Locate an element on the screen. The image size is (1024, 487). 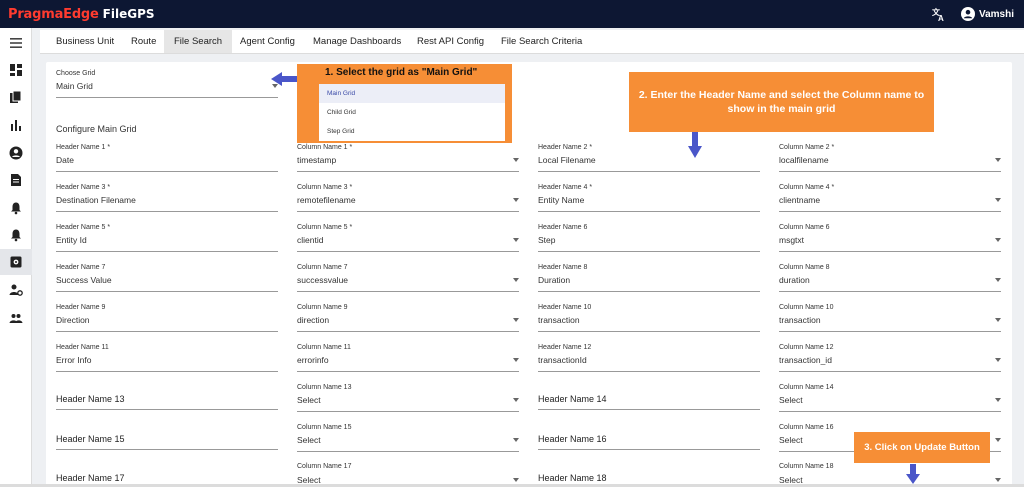
header-name-15-input: Header Name 15 is located at coordinates (167, 436).